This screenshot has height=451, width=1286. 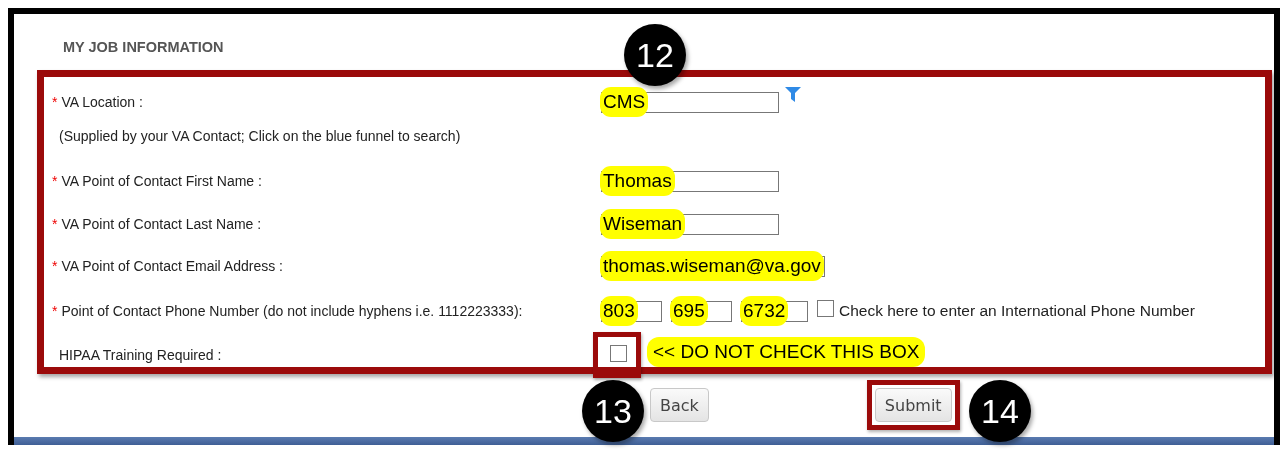 I want to click on field-label: VA Point of Contact Email Address :, so click(x=172, y=266).